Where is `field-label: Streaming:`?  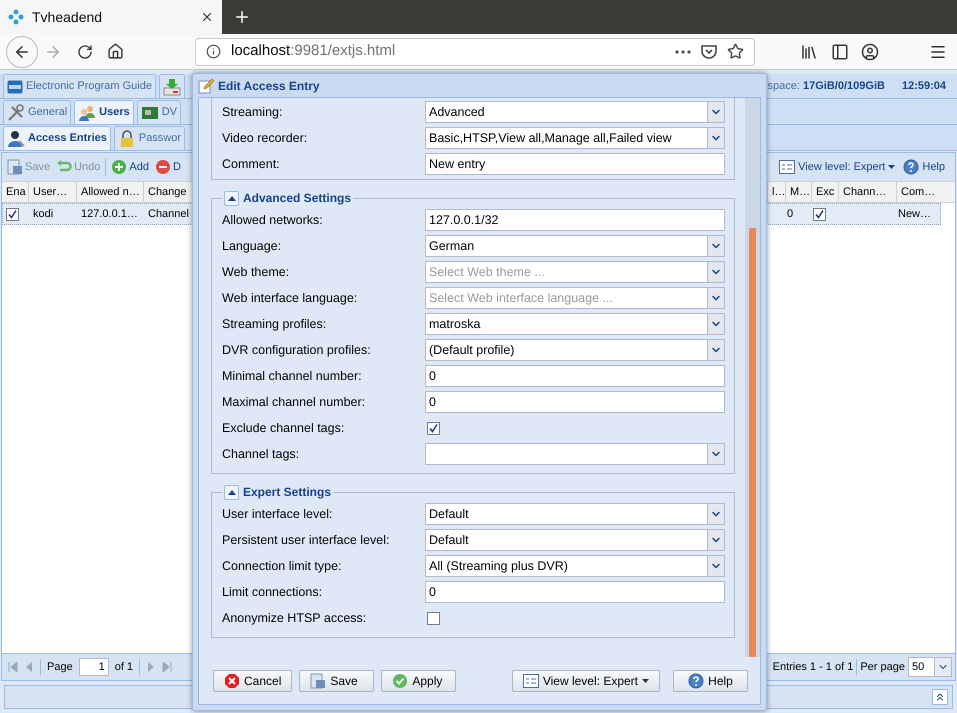
field-label: Streaming: is located at coordinates (253, 112).